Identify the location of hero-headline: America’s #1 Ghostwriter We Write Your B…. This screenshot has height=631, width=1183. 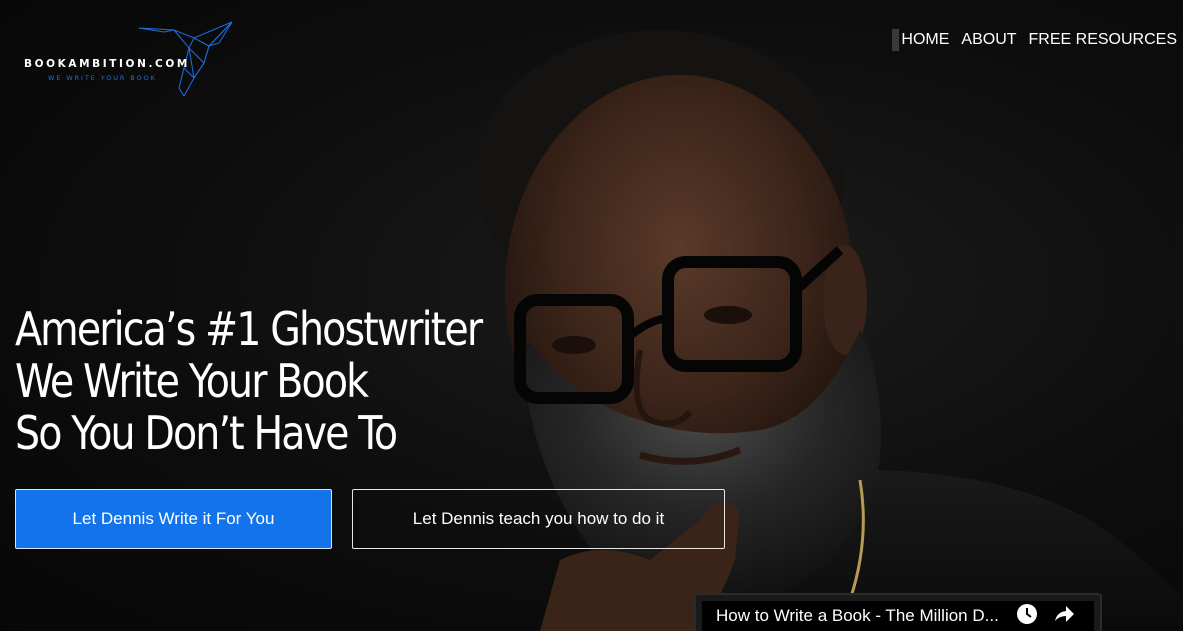
(249, 381).